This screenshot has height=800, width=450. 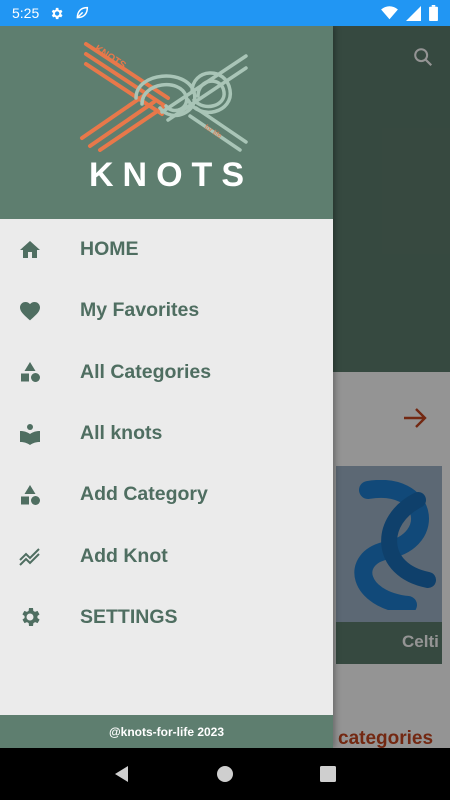 What do you see at coordinates (166, 731) in the screenshot?
I see `drawer-footer: @knots-for-life 2023` at bounding box center [166, 731].